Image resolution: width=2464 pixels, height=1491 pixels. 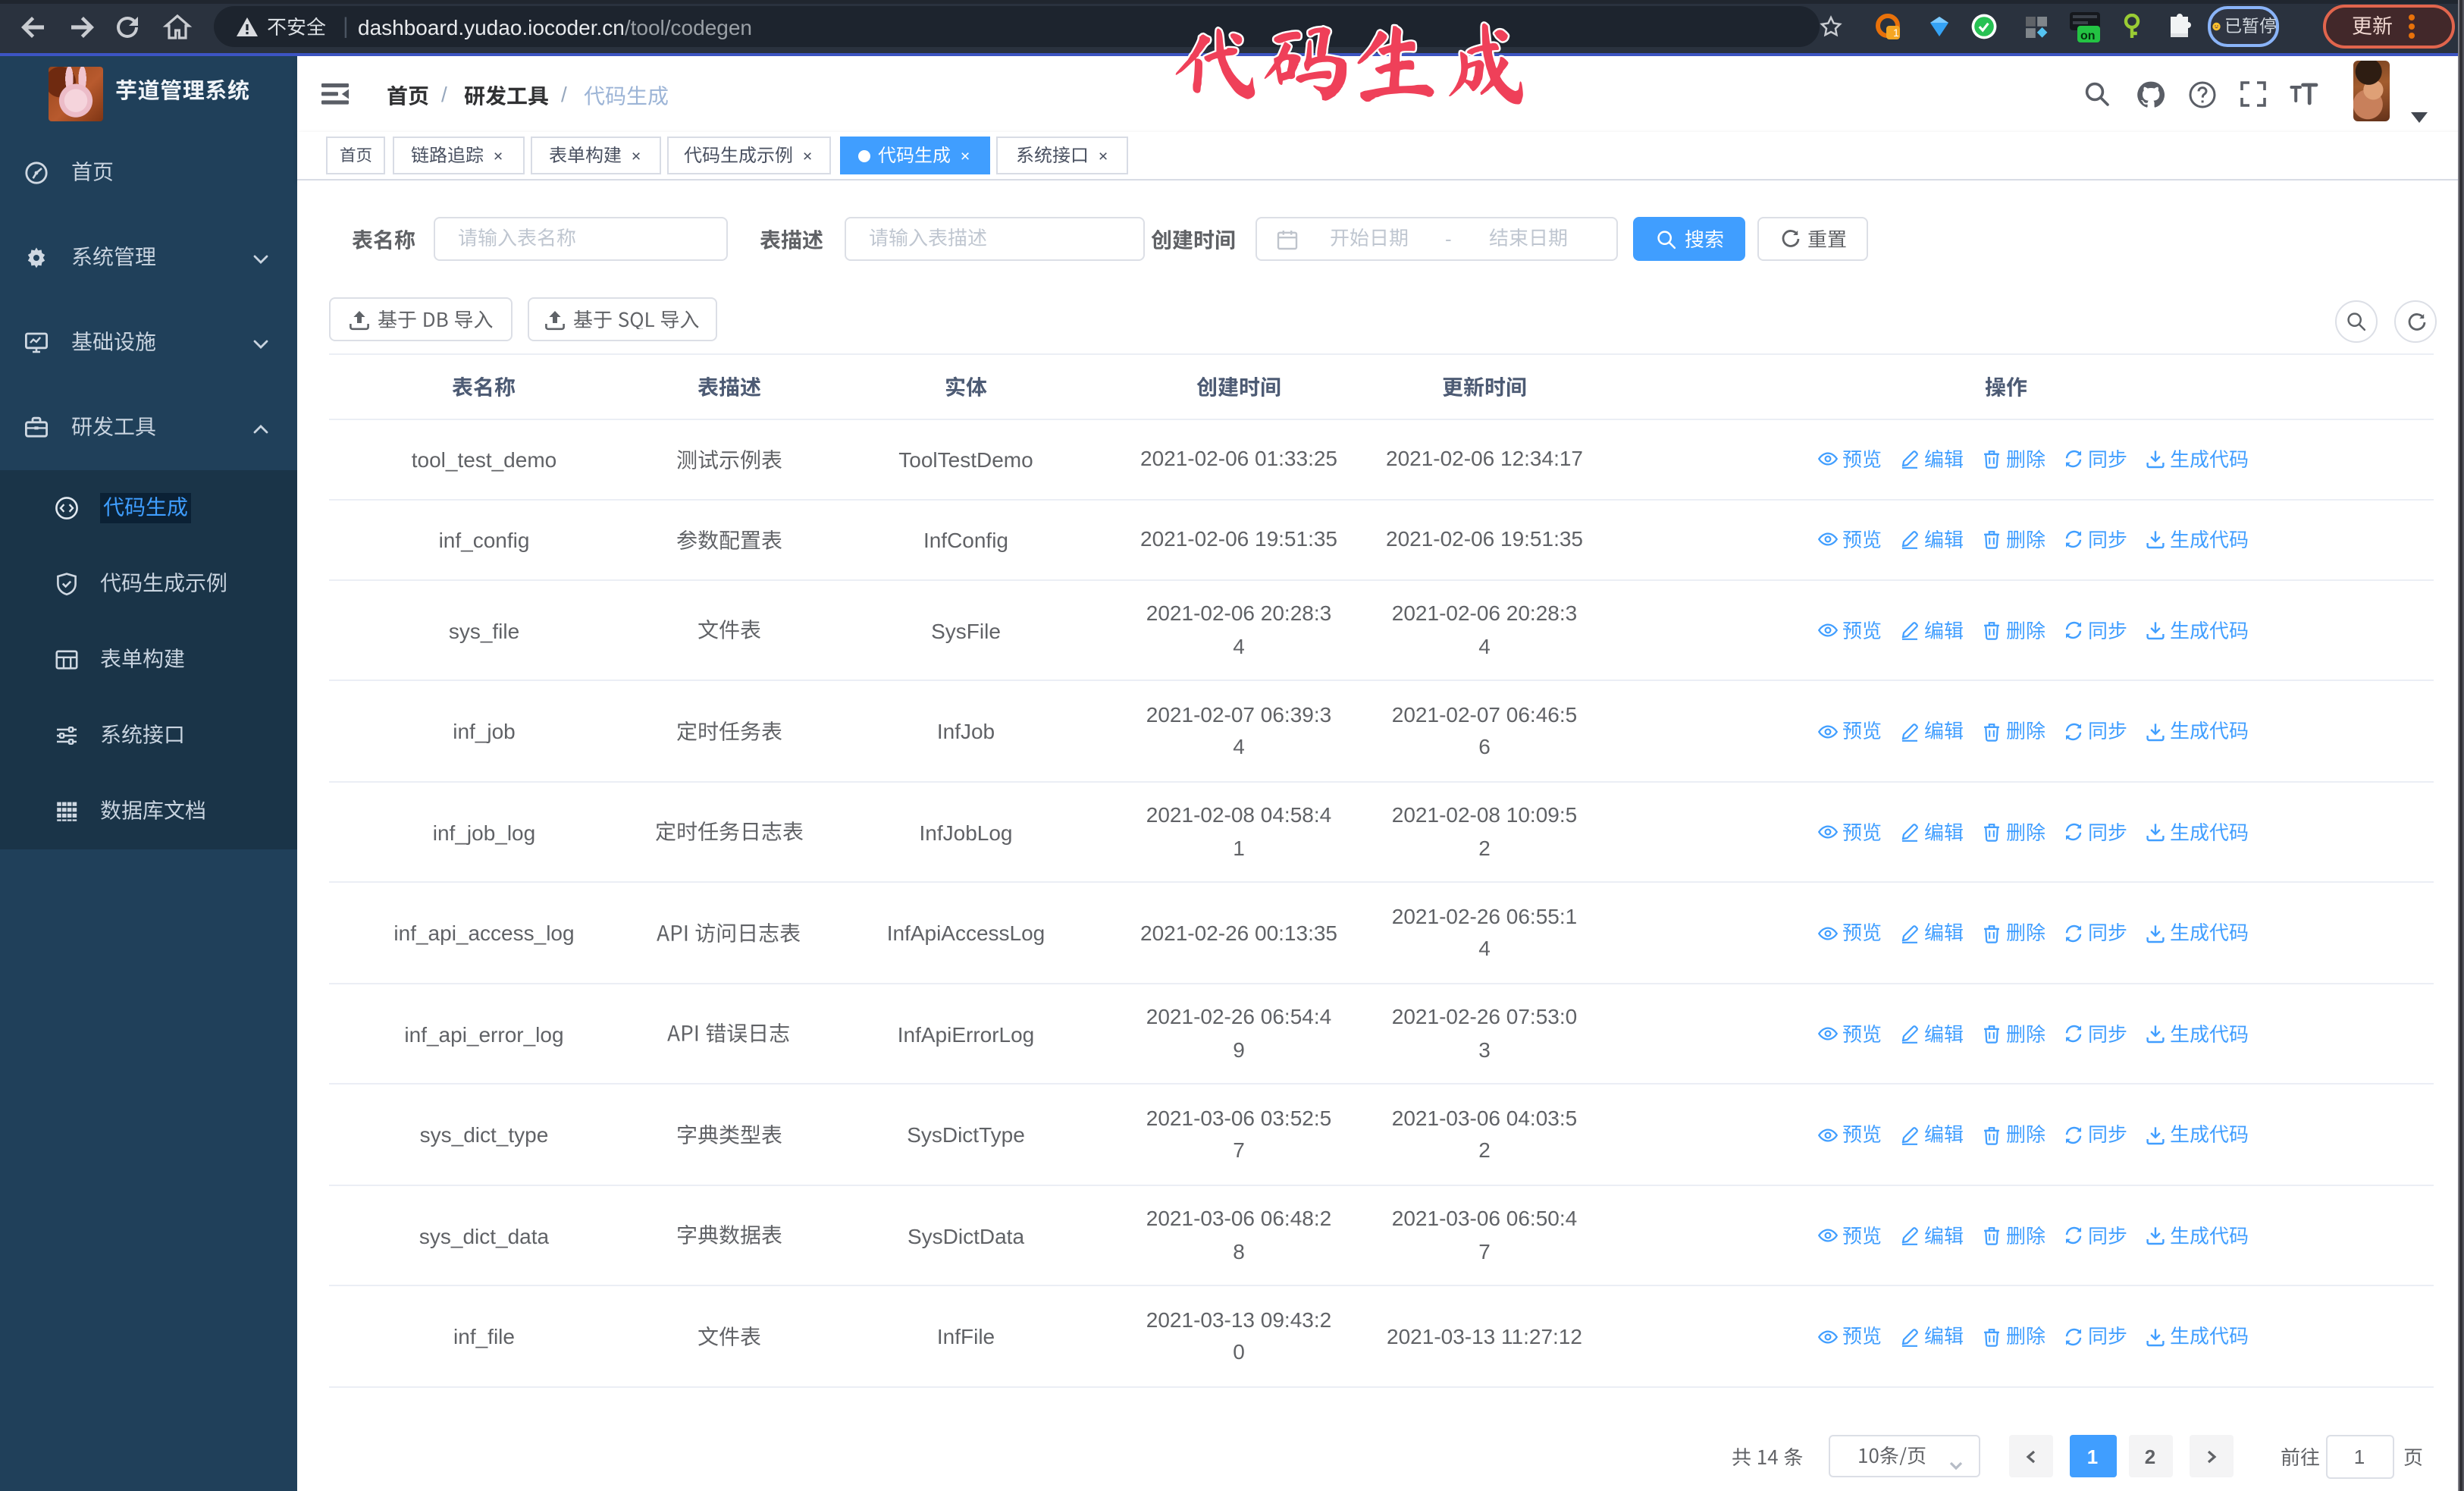 What do you see at coordinates (1896, 33) in the screenshot?
I see `svg-text: 1` at bounding box center [1896, 33].